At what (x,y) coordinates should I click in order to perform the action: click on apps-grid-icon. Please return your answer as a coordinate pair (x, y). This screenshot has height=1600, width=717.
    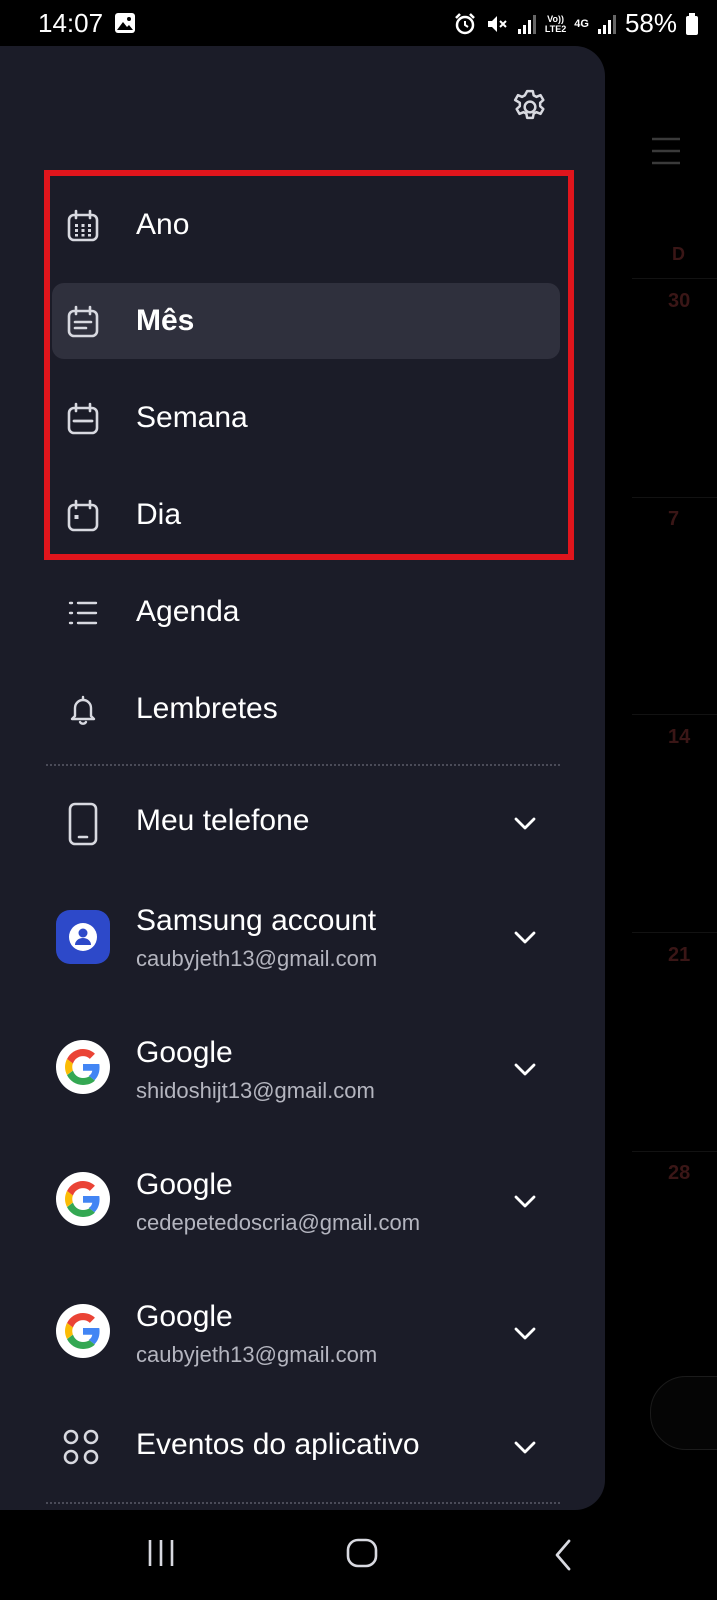
    Looking at the image, I should click on (81, 1447).